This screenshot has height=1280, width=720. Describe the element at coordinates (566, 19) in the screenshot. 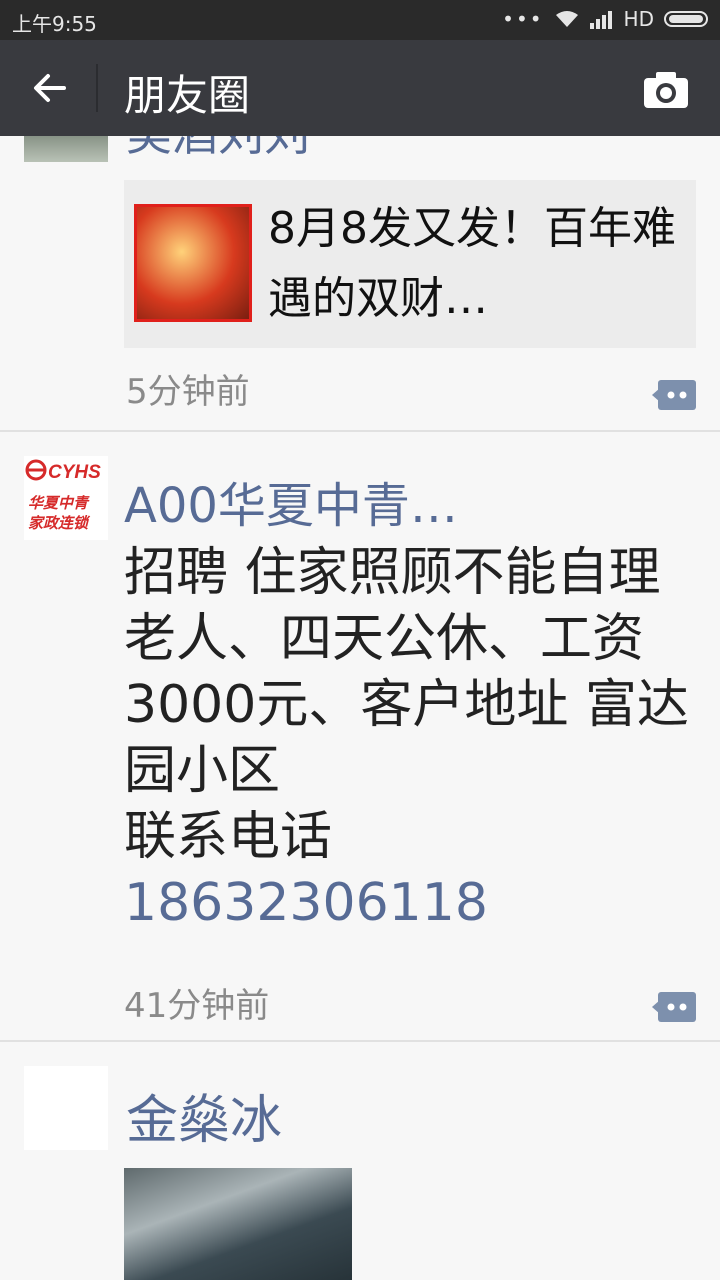

I see `wifi-icon` at that location.